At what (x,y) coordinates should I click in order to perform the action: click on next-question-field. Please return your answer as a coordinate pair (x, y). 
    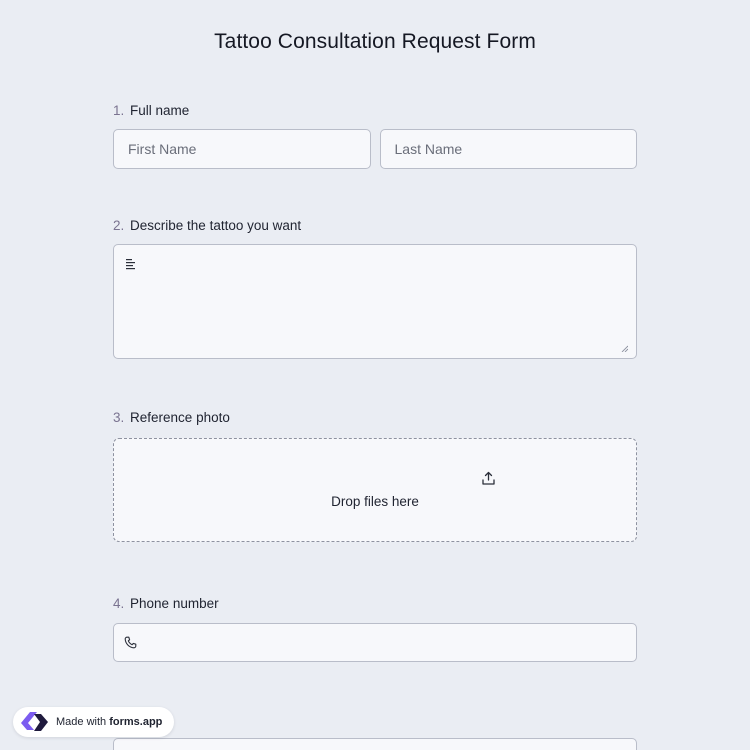
    Looking at the image, I should click on (375, 744).